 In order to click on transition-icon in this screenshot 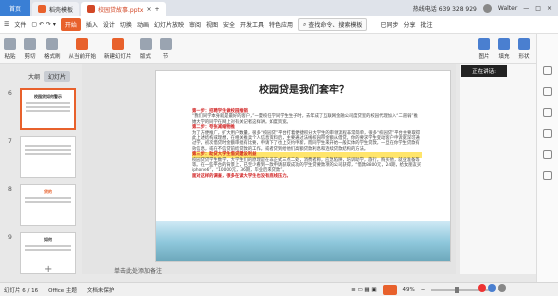, I will do `click(547, 133)`.